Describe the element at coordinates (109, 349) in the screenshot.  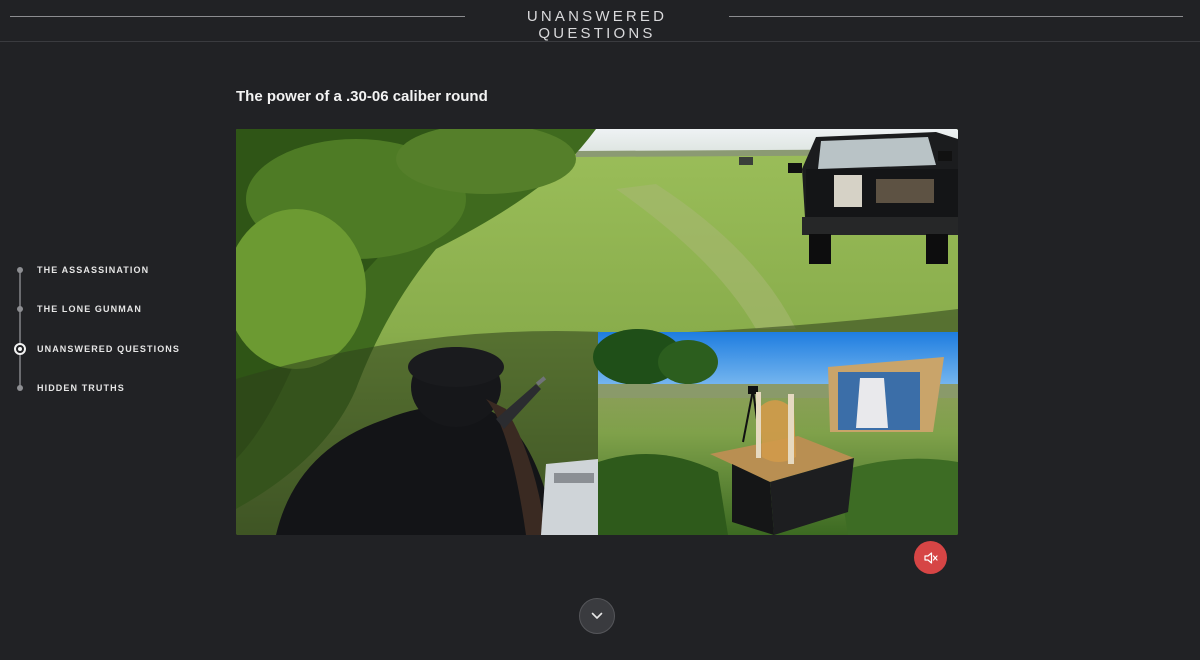
I see `chapter-label: UNANSWERED QUESTIONS` at that location.